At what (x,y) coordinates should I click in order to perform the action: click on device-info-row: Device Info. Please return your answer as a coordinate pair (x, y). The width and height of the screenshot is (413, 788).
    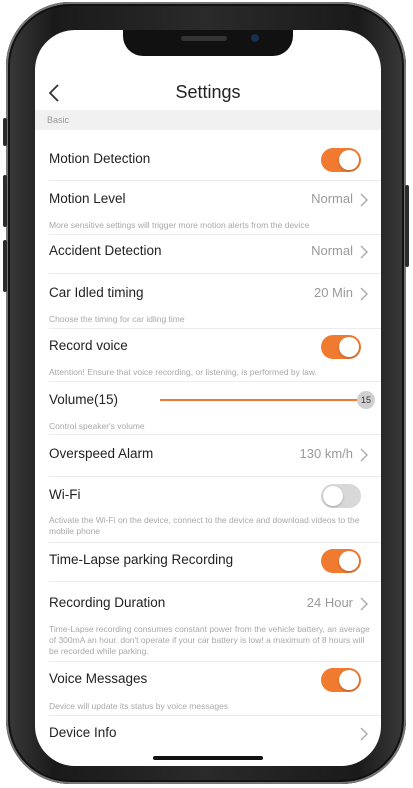
    Looking at the image, I should click on (209, 734).